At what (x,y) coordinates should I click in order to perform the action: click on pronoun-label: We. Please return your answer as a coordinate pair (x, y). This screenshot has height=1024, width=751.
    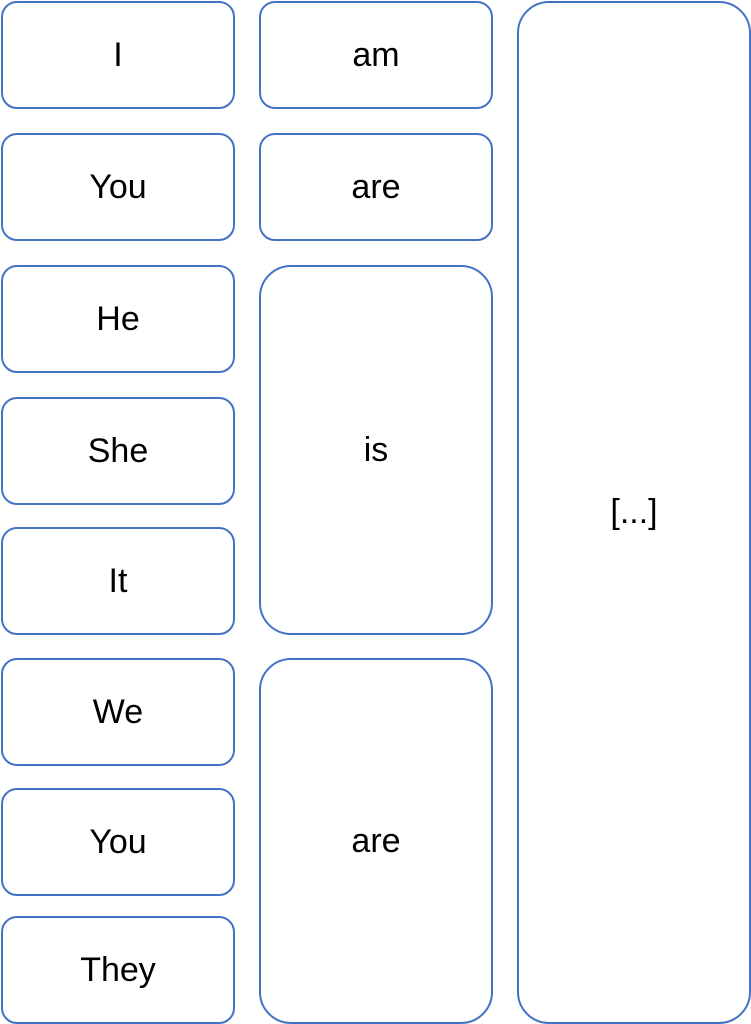
    Looking at the image, I should click on (118, 711).